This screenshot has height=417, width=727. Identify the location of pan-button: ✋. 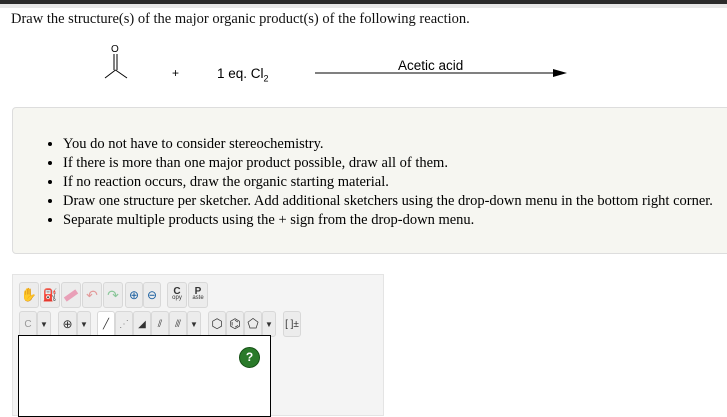
(29, 295).